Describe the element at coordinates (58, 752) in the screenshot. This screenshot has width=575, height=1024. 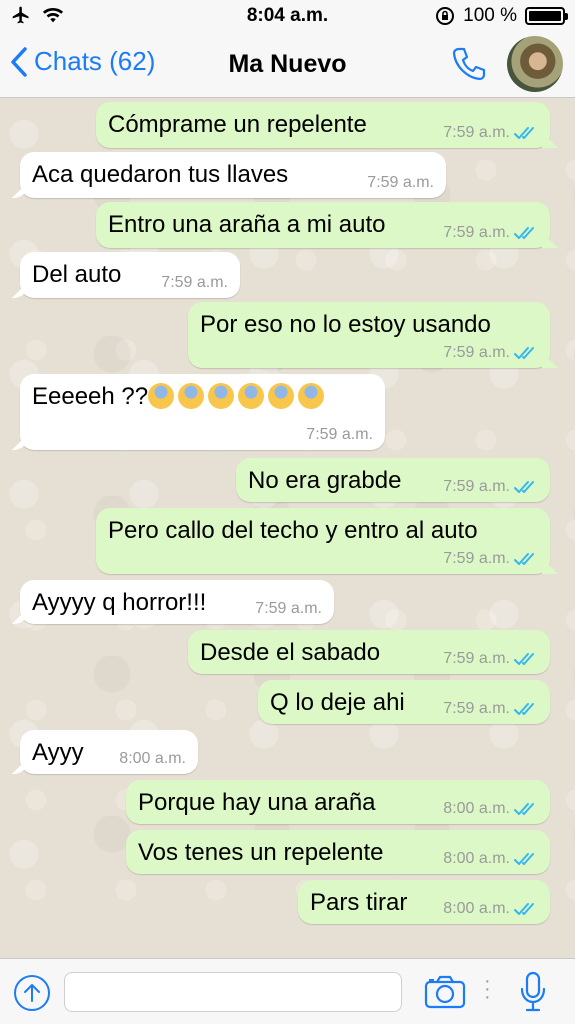
I see `message-text: Ayyy` at that location.